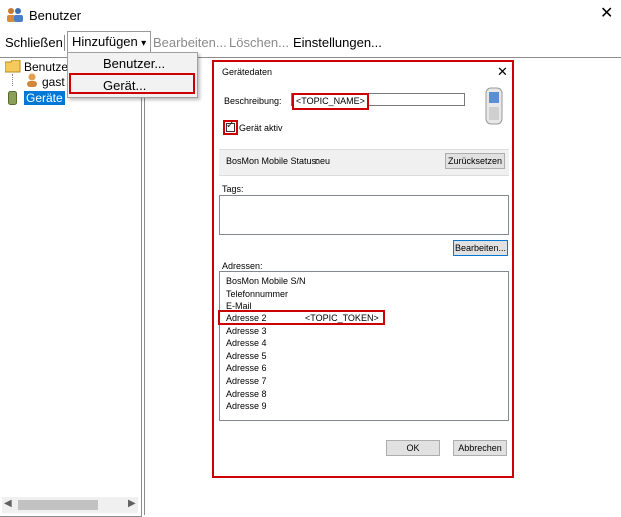 This screenshot has width=621, height=517. Describe the element at coordinates (413, 448) in the screenshot. I see `ok-button: OK` at that location.